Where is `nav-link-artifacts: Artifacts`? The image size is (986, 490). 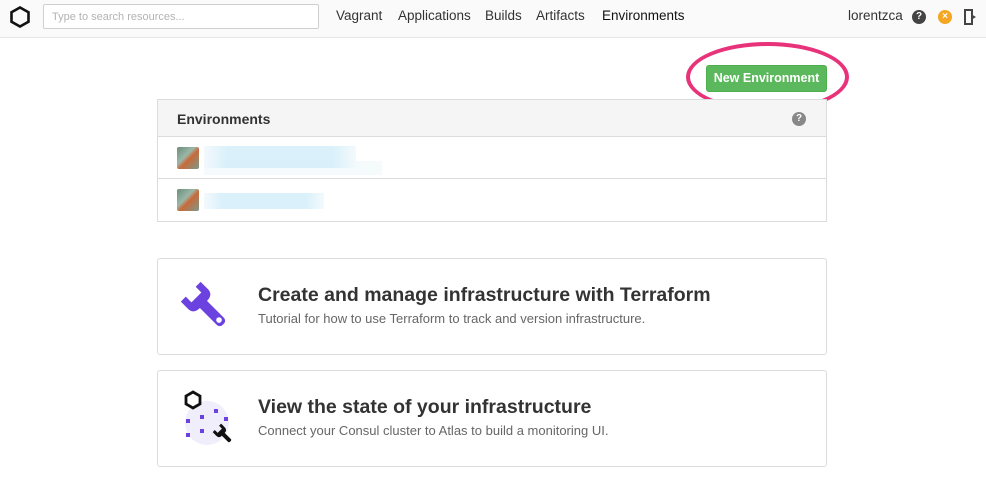 nav-link-artifacts: Artifacts is located at coordinates (560, 15).